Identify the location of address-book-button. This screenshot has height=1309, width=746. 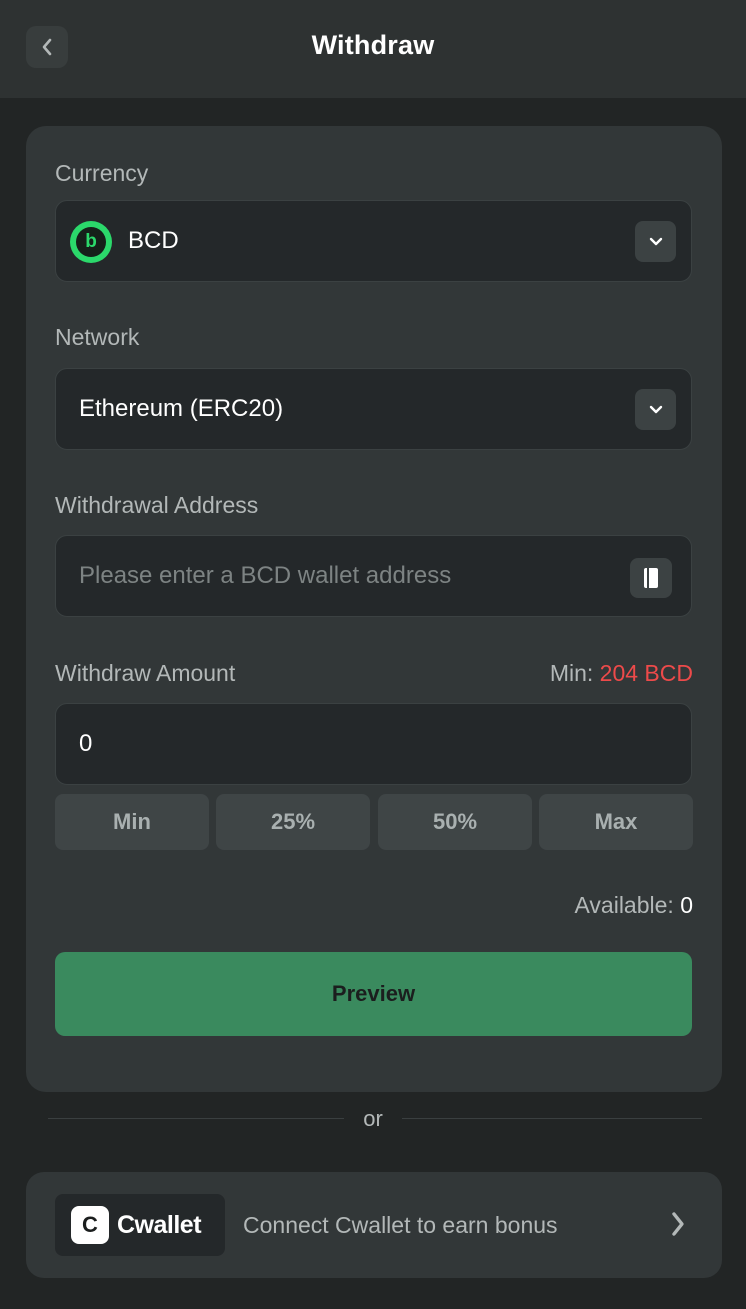
(651, 578).